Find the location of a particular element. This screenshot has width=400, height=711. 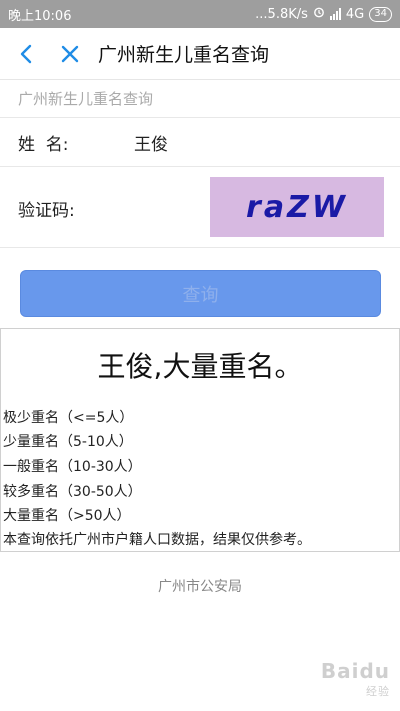

result-title: 王俊,大量重名。 is located at coordinates (200, 366).